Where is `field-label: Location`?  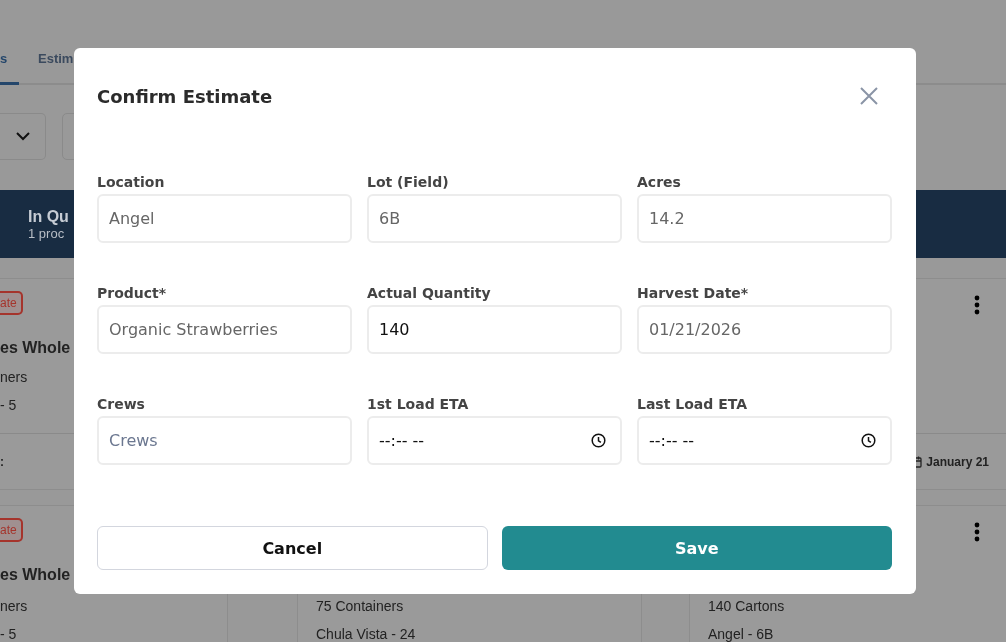 field-label: Location is located at coordinates (131, 182).